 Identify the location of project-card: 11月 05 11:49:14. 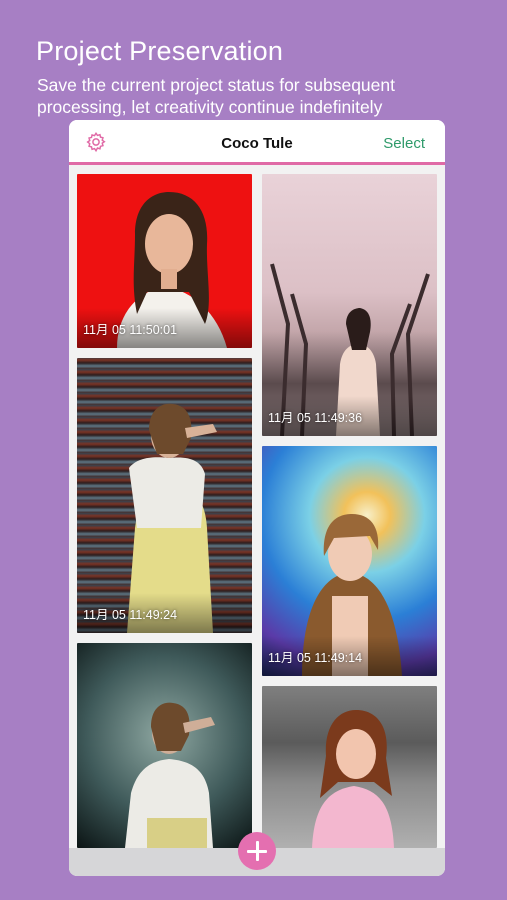
(349, 561).